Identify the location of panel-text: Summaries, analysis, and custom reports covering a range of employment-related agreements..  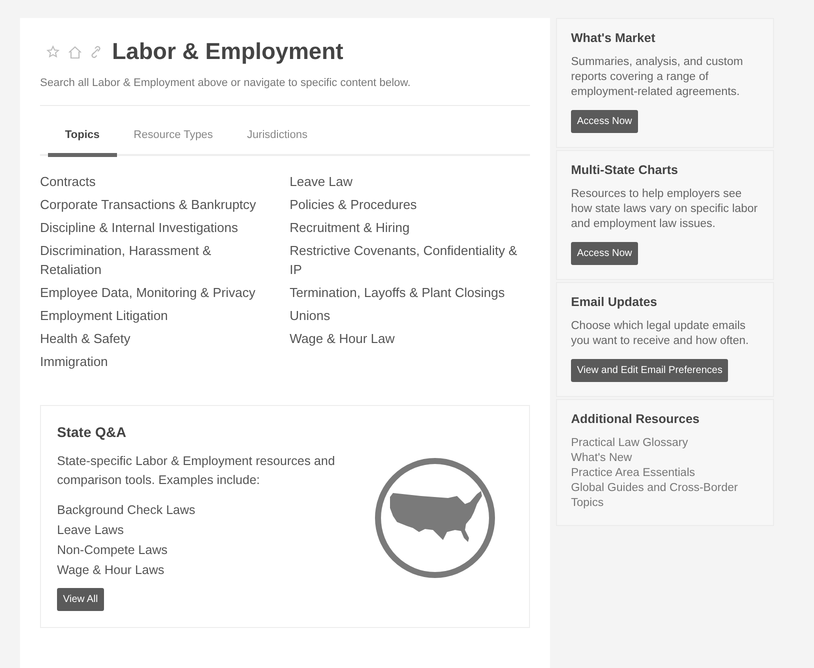
(657, 77).